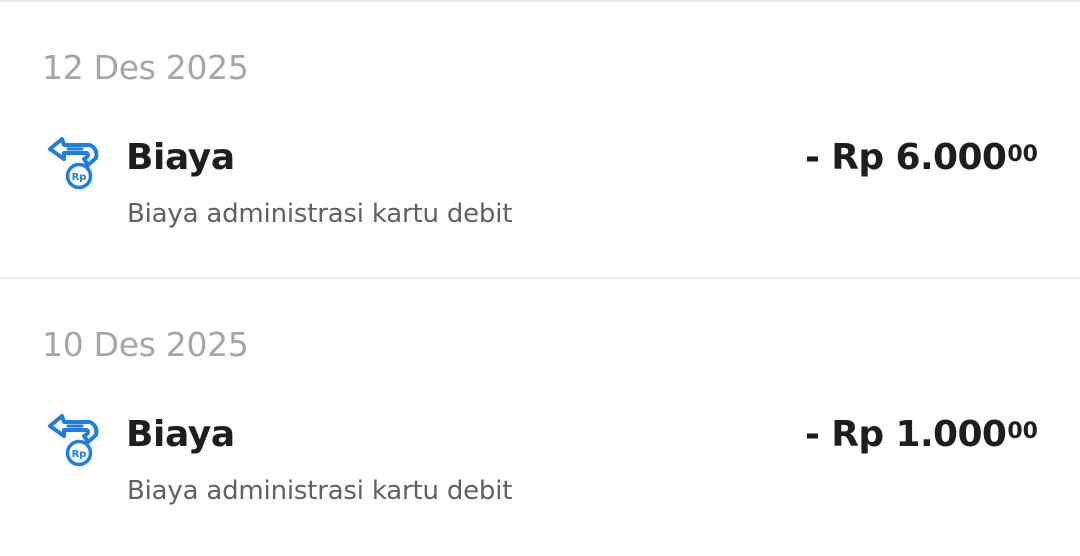  I want to click on date-header: 12 Des 2025, so click(145, 67).